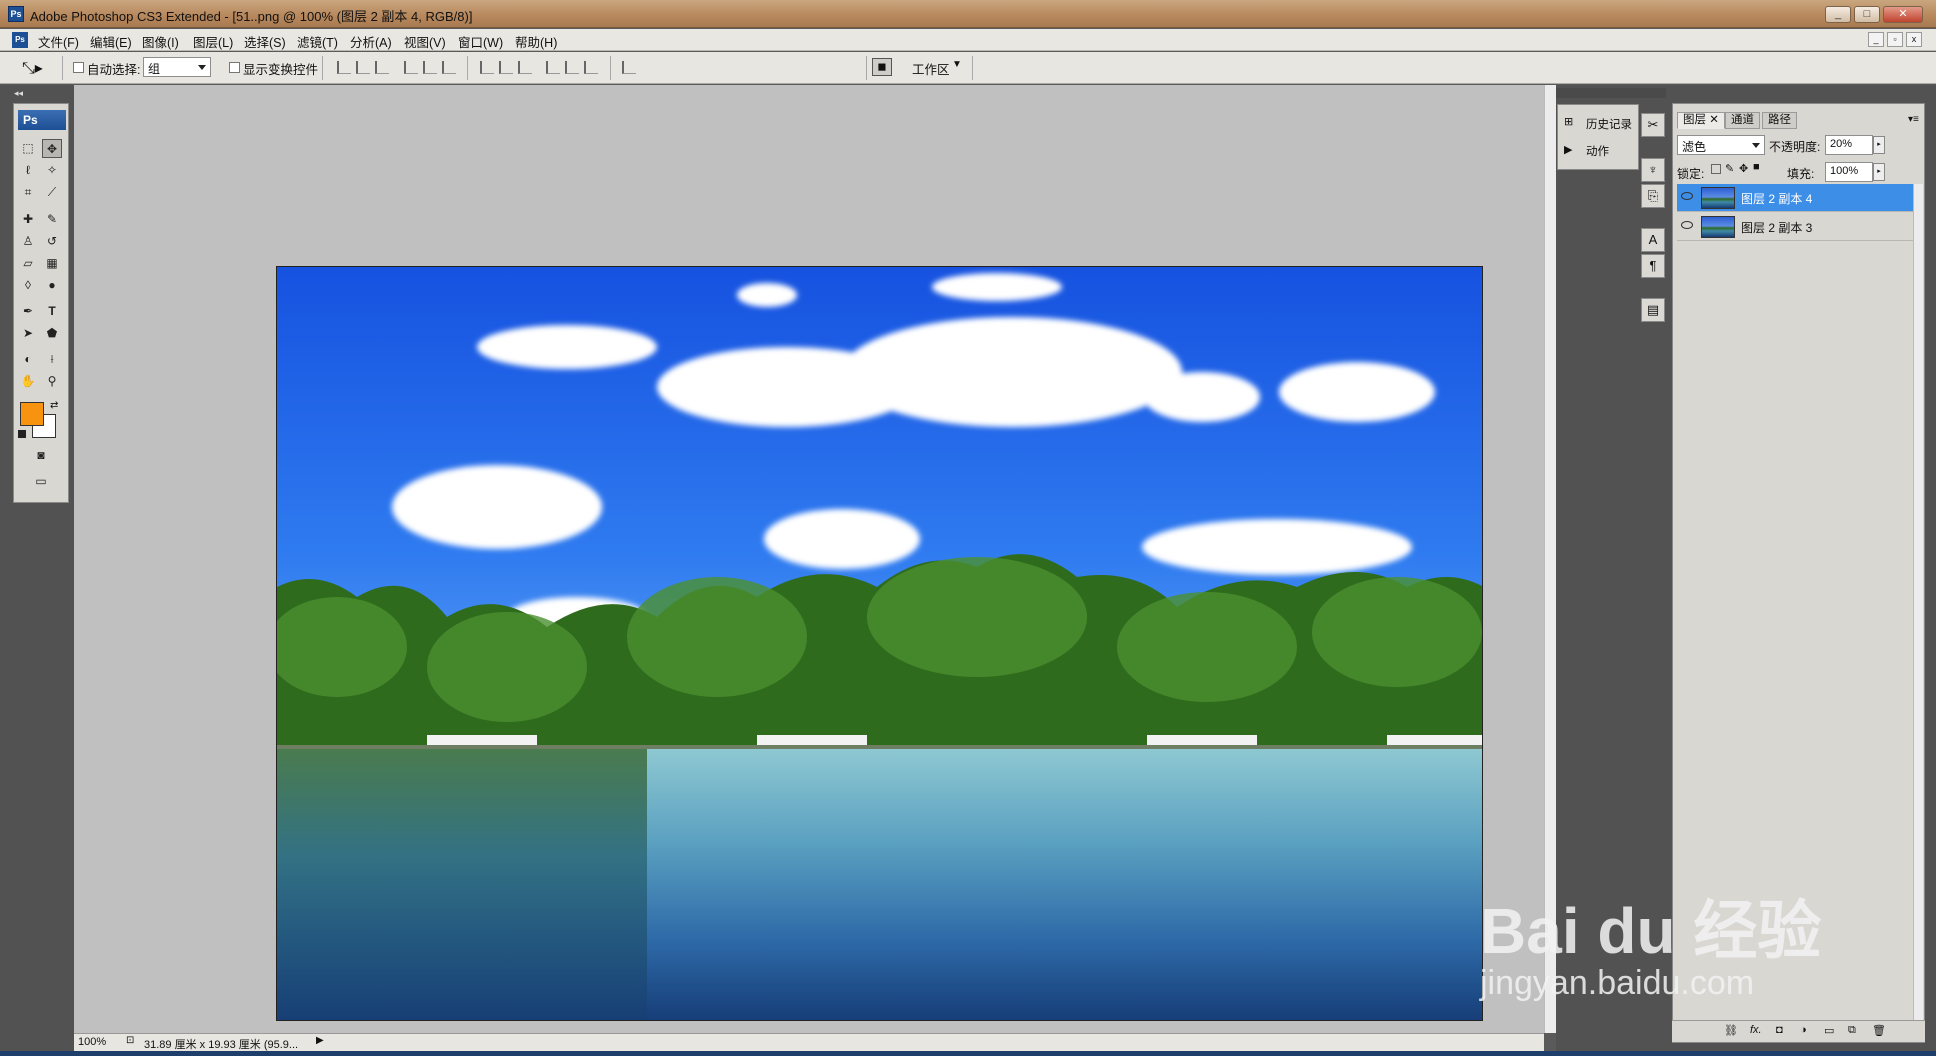 This screenshot has width=1936, height=1056. Describe the element at coordinates (52, 263) in the screenshot. I see `gradient-tool-icon: ▦` at that location.